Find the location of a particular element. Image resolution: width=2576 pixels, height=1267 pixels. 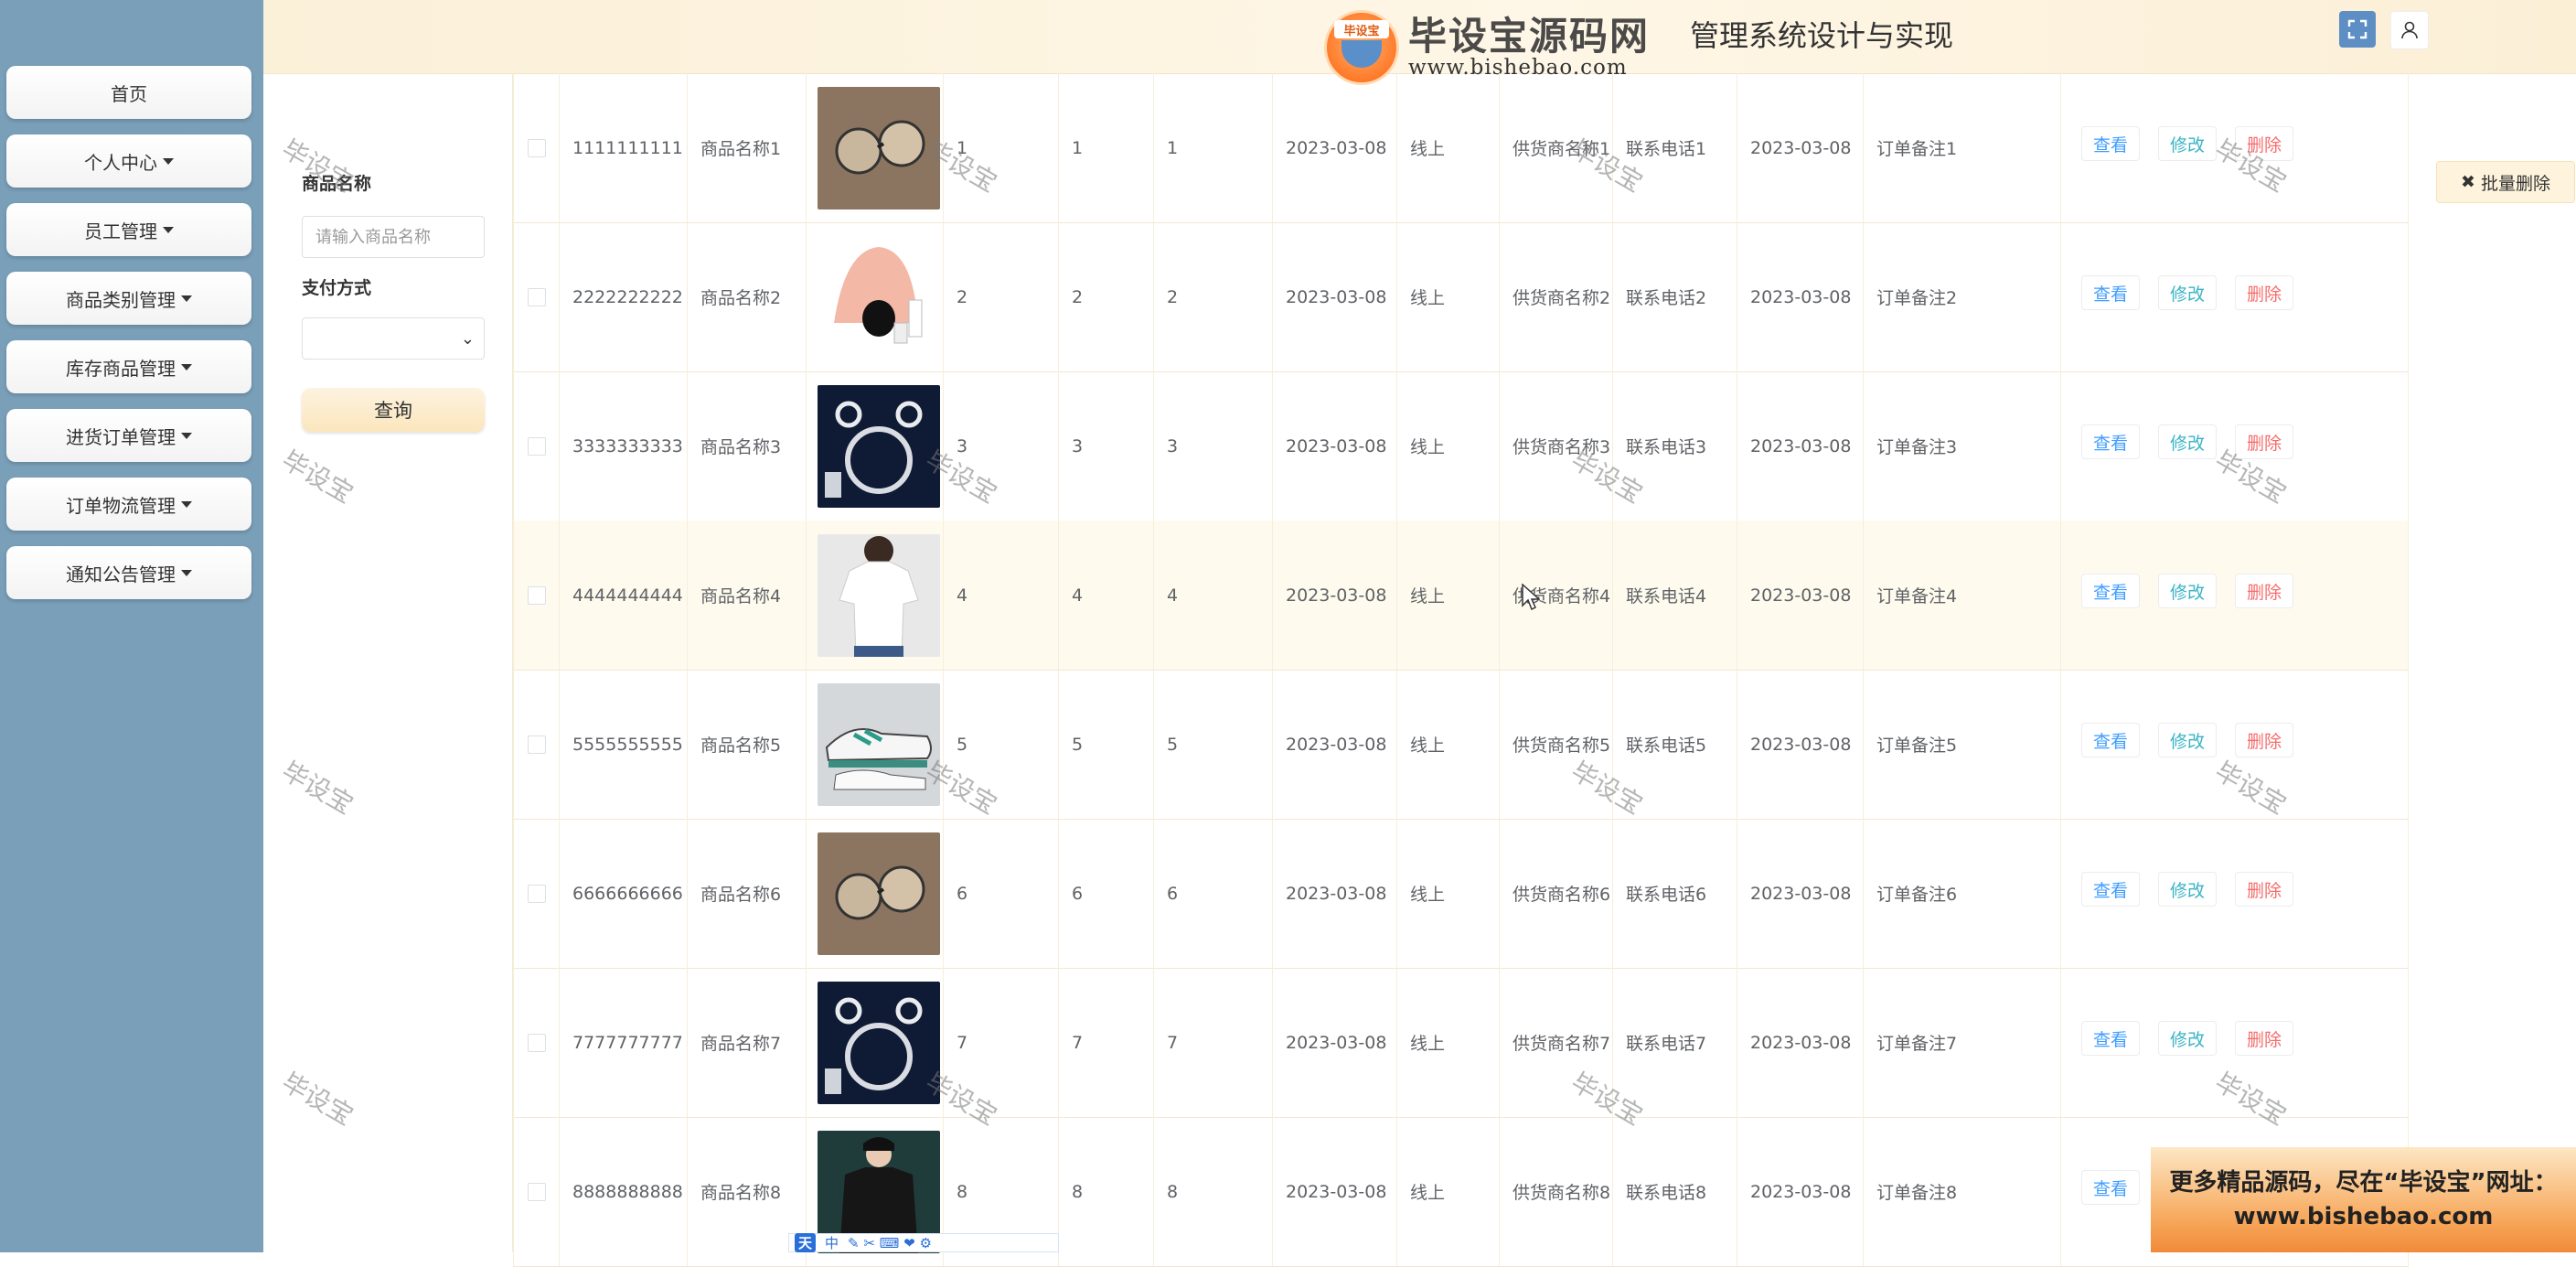

cell-supplier: 供货商名称5 is located at coordinates (1555, 744).